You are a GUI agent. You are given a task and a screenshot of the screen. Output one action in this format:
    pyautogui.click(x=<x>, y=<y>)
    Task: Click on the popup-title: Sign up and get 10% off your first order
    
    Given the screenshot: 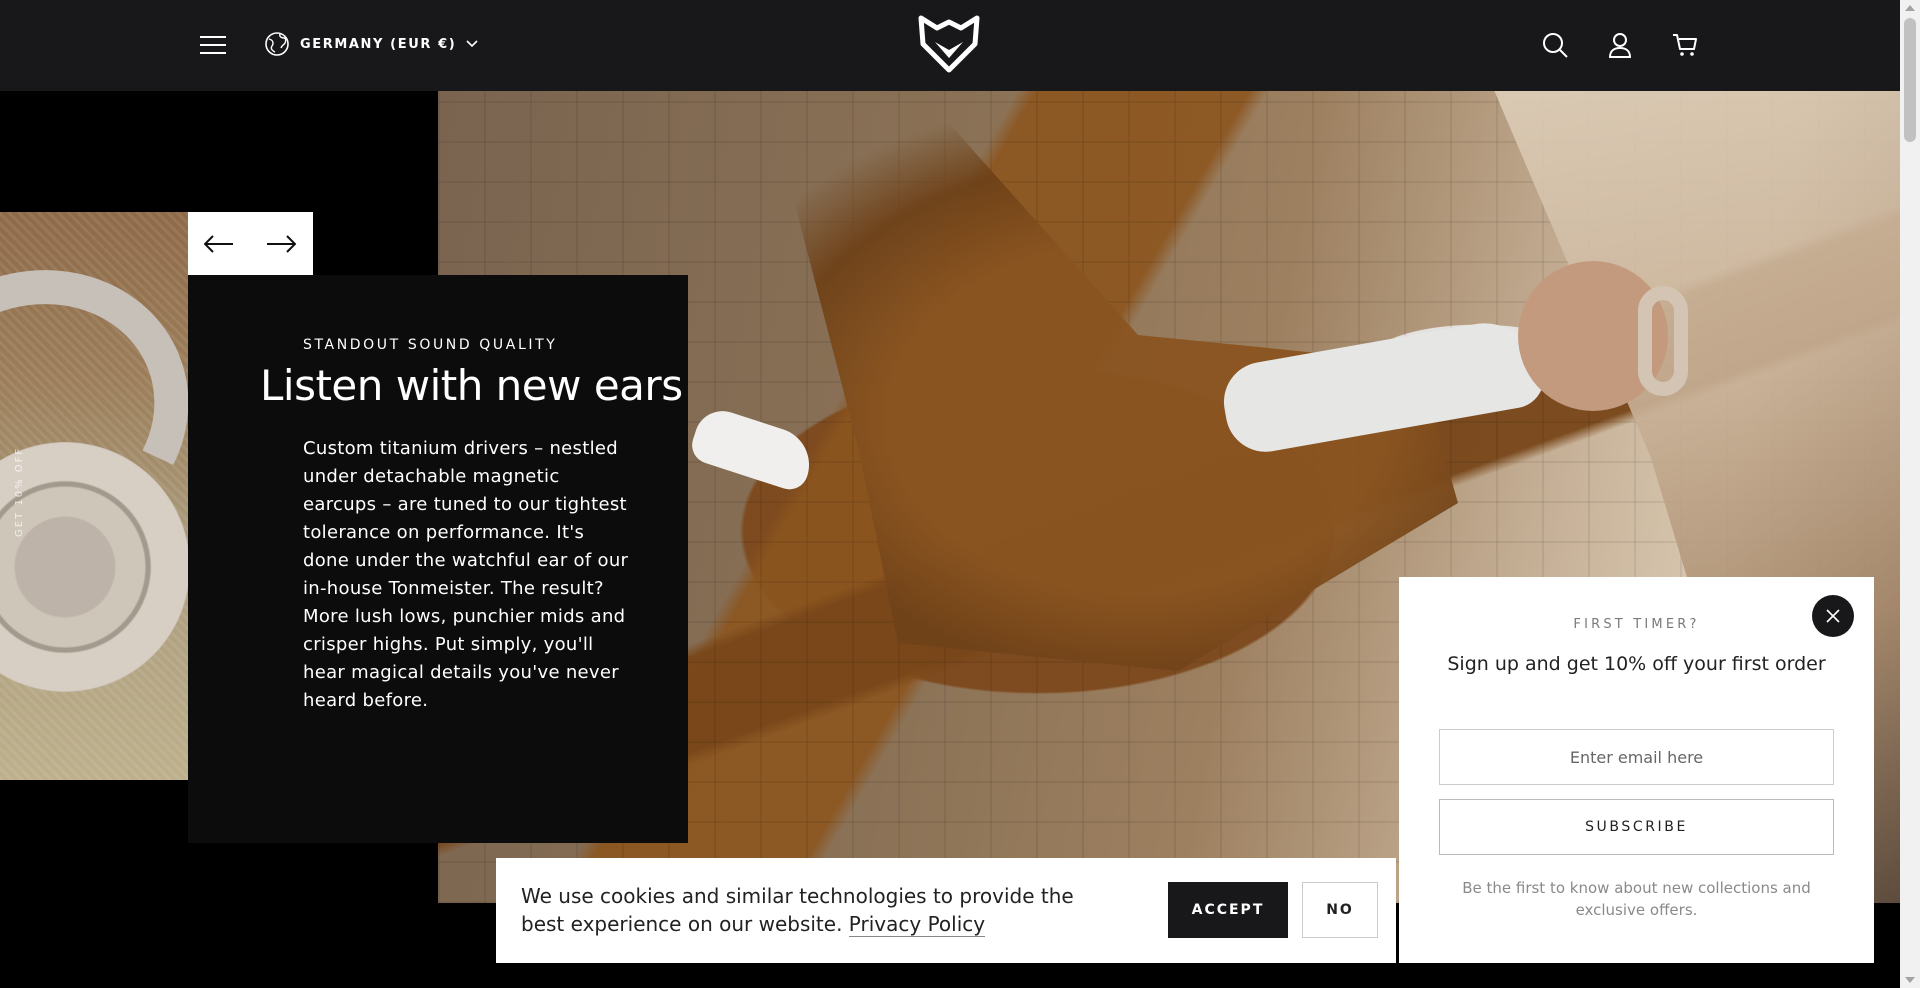 What is the action you would take?
    pyautogui.click(x=1636, y=664)
    